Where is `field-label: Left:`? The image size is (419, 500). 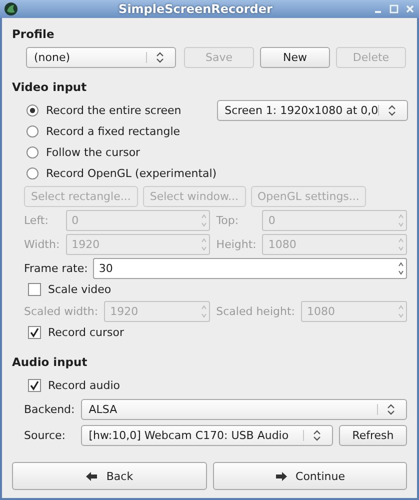 field-label: Left: is located at coordinates (37, 220).